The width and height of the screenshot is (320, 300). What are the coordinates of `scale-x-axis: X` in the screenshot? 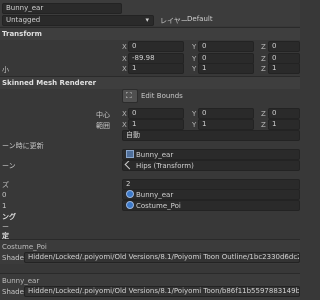 It's located at (124, 69).